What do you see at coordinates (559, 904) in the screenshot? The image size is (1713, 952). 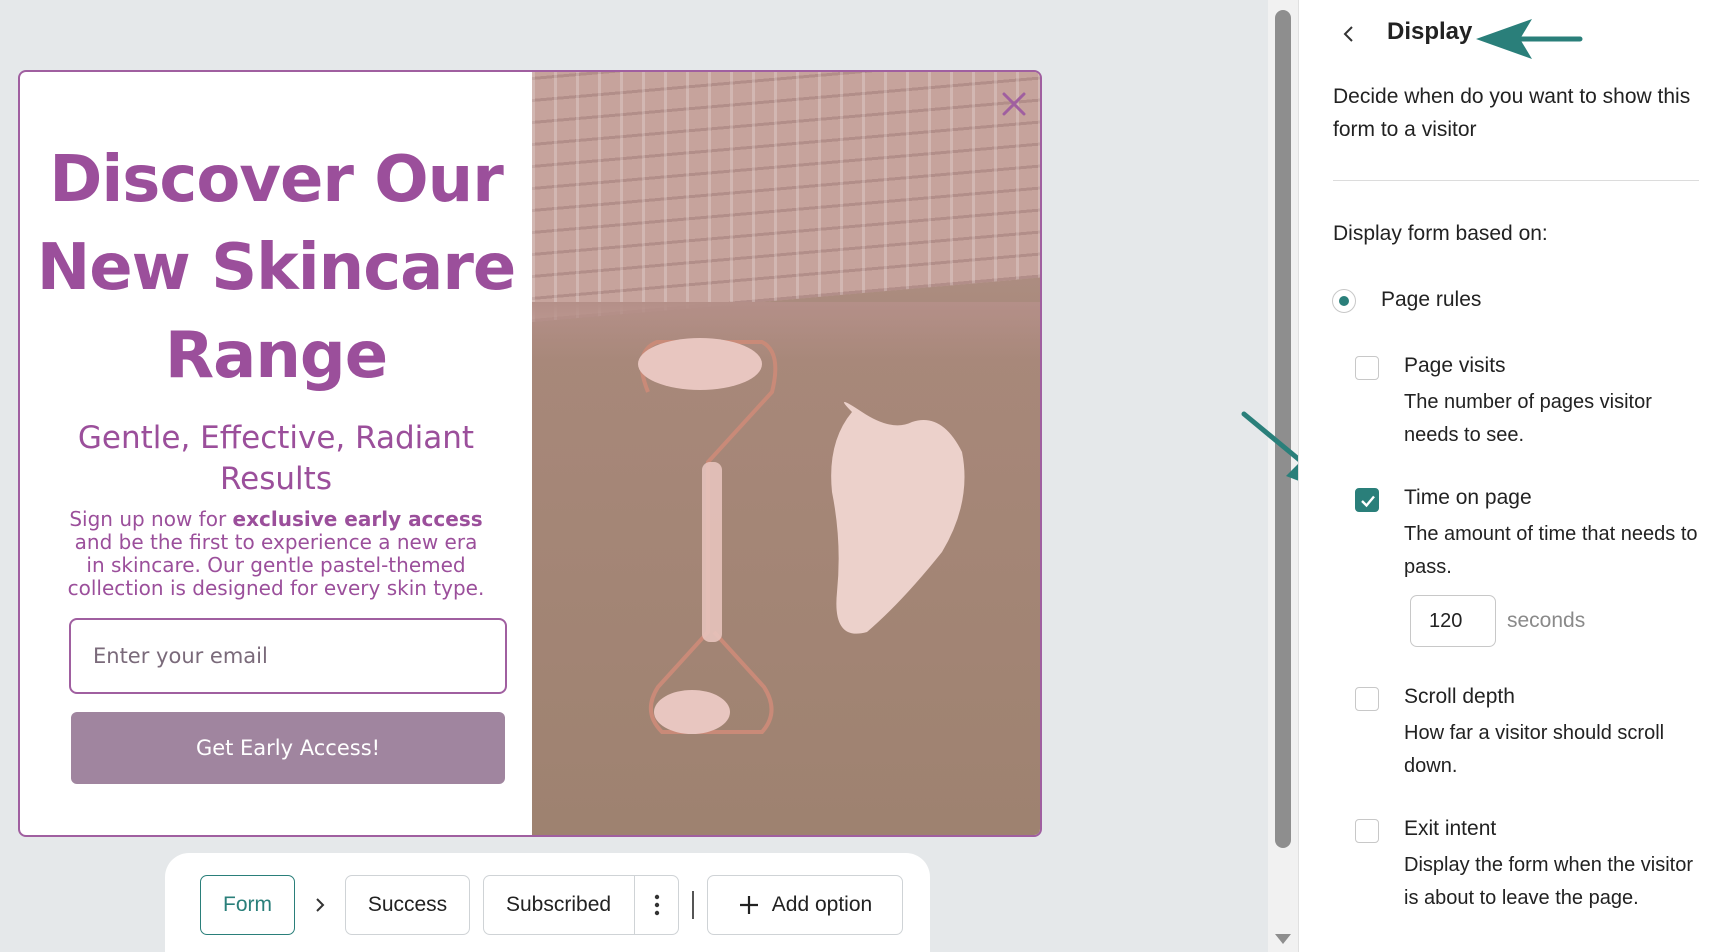 I see `step-subscribed-label: Subscribed` at bounding box center [559, 904].